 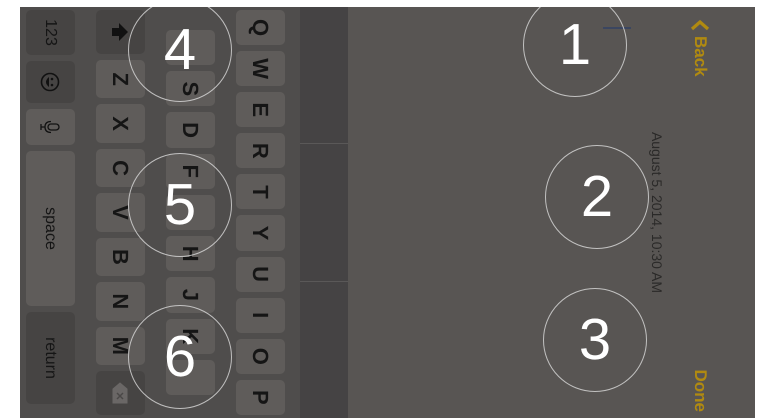 What do you see at coordinates (700, 391) in the screenshot?
I see `done-button: Done` at bounding box center [700, 391].